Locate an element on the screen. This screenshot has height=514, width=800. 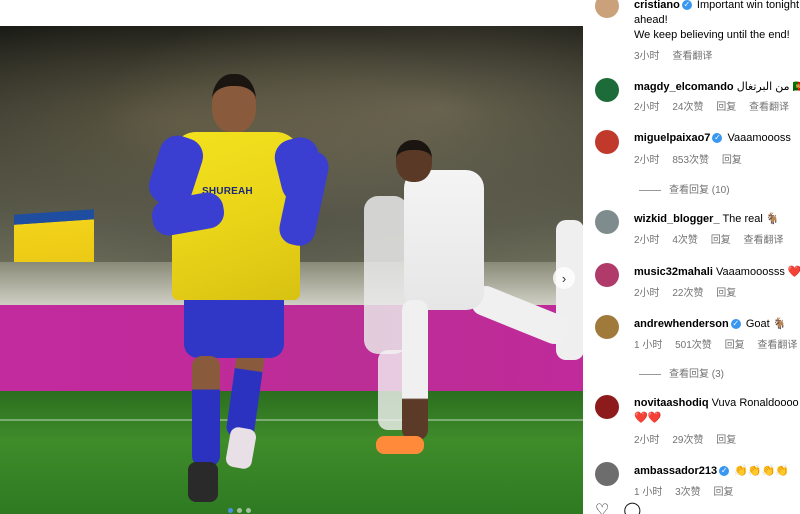
main-player-head is located at coordinates (234, 103).